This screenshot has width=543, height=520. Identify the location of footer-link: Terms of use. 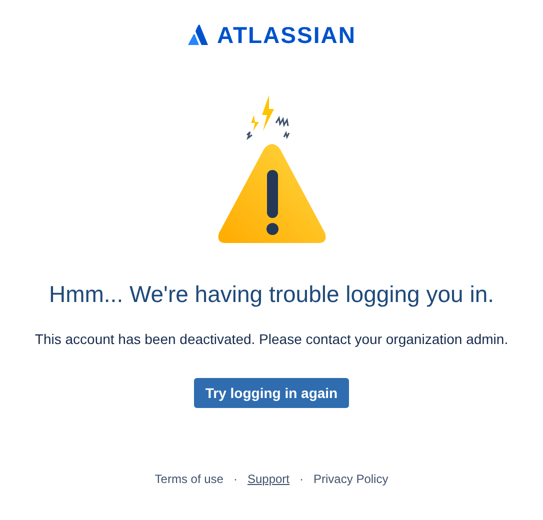
(189, 479).